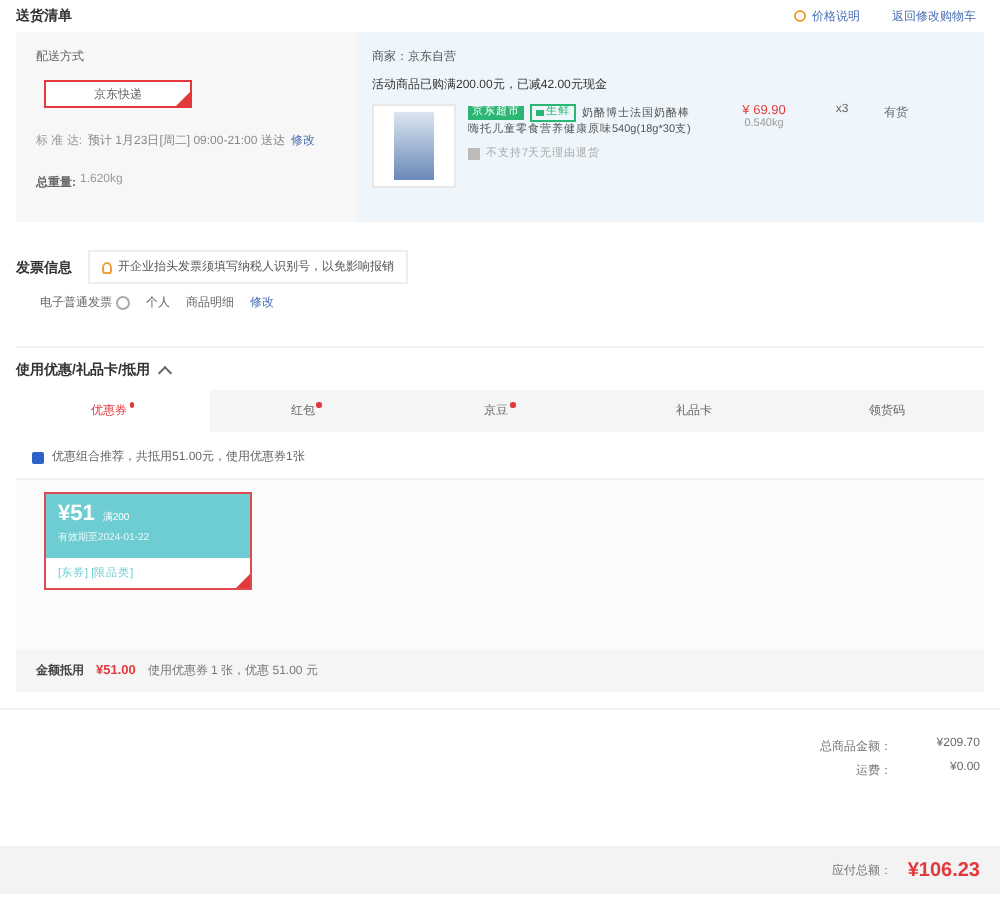 This screenshot has width=1000, height=916. What do you see at coordinates (76, 514) in the screenshot?
I see `coupon-amount: ¥51` at bounding box center [76, 514].